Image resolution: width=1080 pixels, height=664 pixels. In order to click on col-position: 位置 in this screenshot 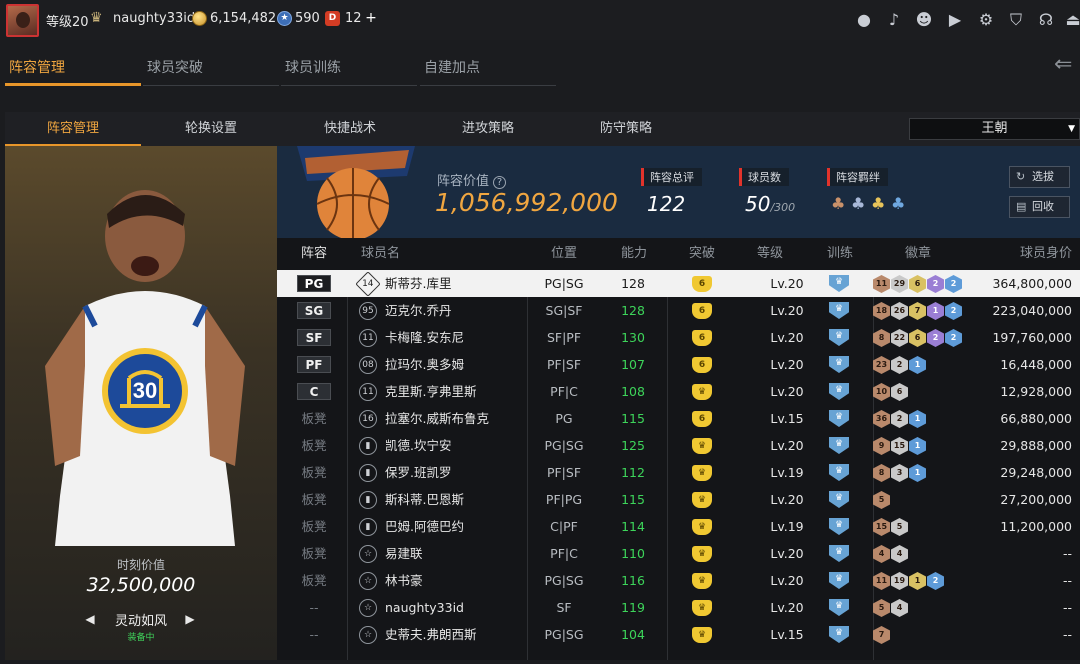, I will do `click(564, 254)`.